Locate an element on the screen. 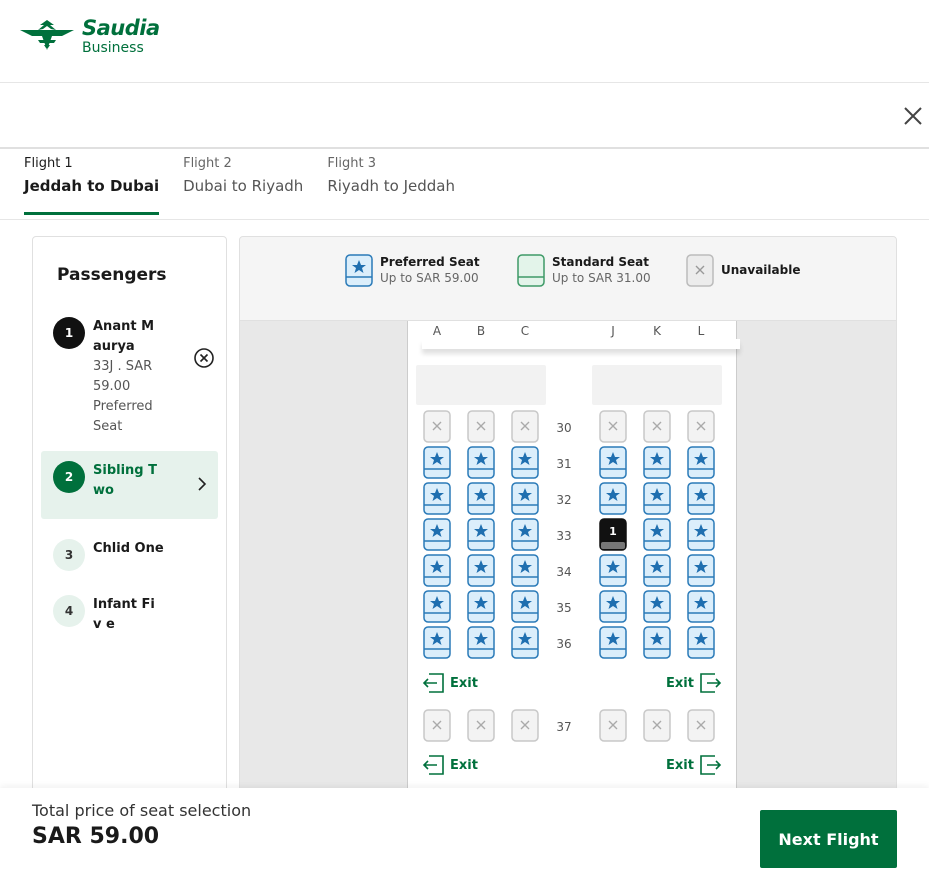 The width and height of the screenshot is (929, 873). tab-flight-1: Flight 1 Jeddah to Dubai is located at coordinates (92, 184).